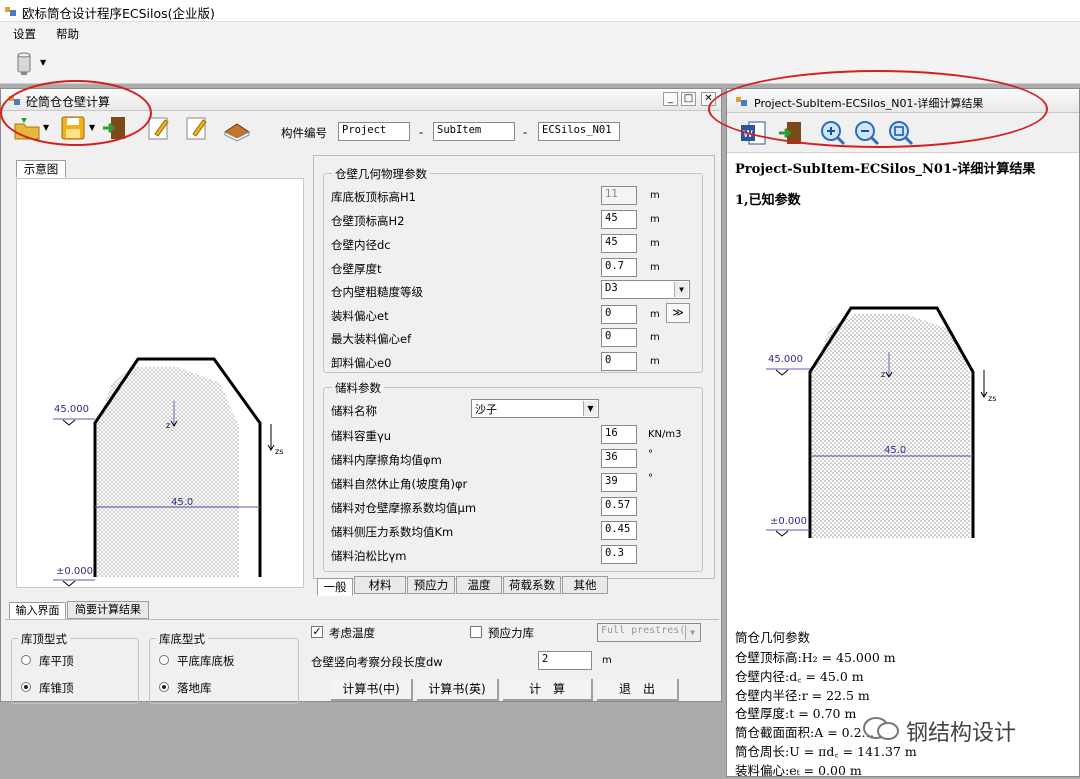 This screenshot has width=1080, height=779. I want to click on segment-length-unit: m, so click(607, 660).